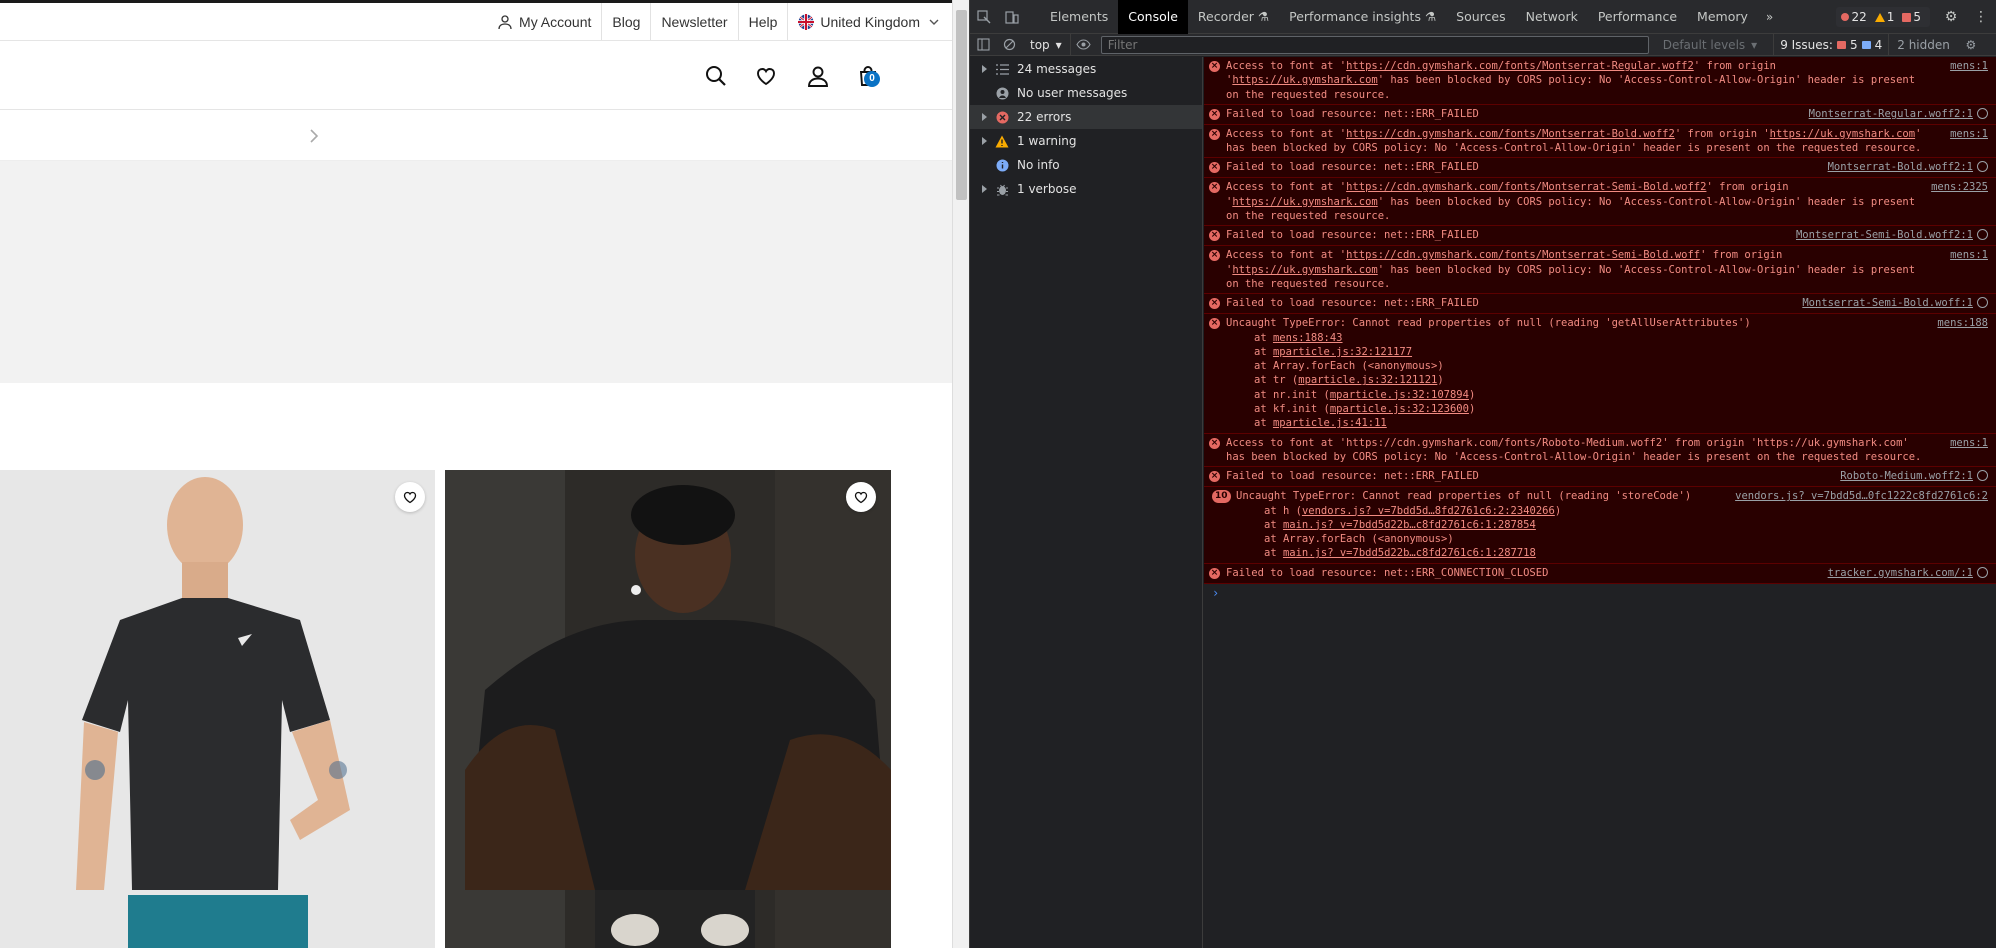 The image size is (1996, 948). What do you see at coordinates (314, 136) in the screenshot?
I see `chevron-right-icon` at bounding box center [314, 136].